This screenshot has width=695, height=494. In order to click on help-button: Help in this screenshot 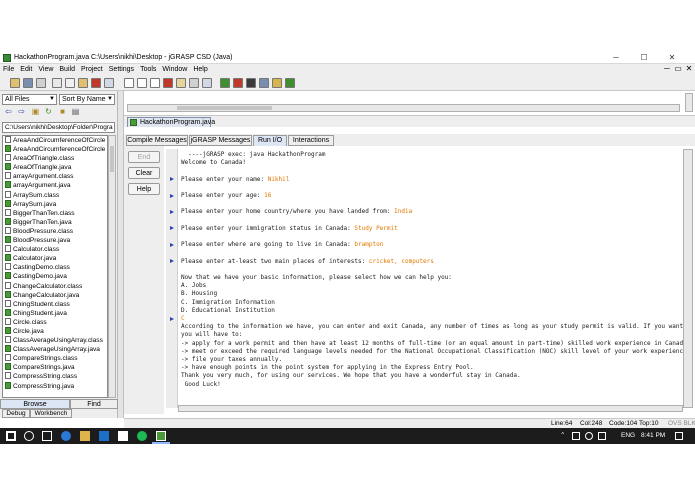, I will do `click(144, 189)`.